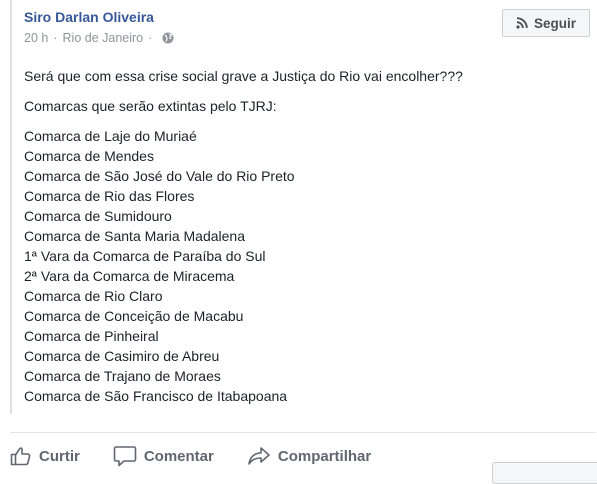 This screenshot has height=484, width=597. Describe the element at coordinates (544, 473) in the screenshot. I see `partial-corner-button` at that location.